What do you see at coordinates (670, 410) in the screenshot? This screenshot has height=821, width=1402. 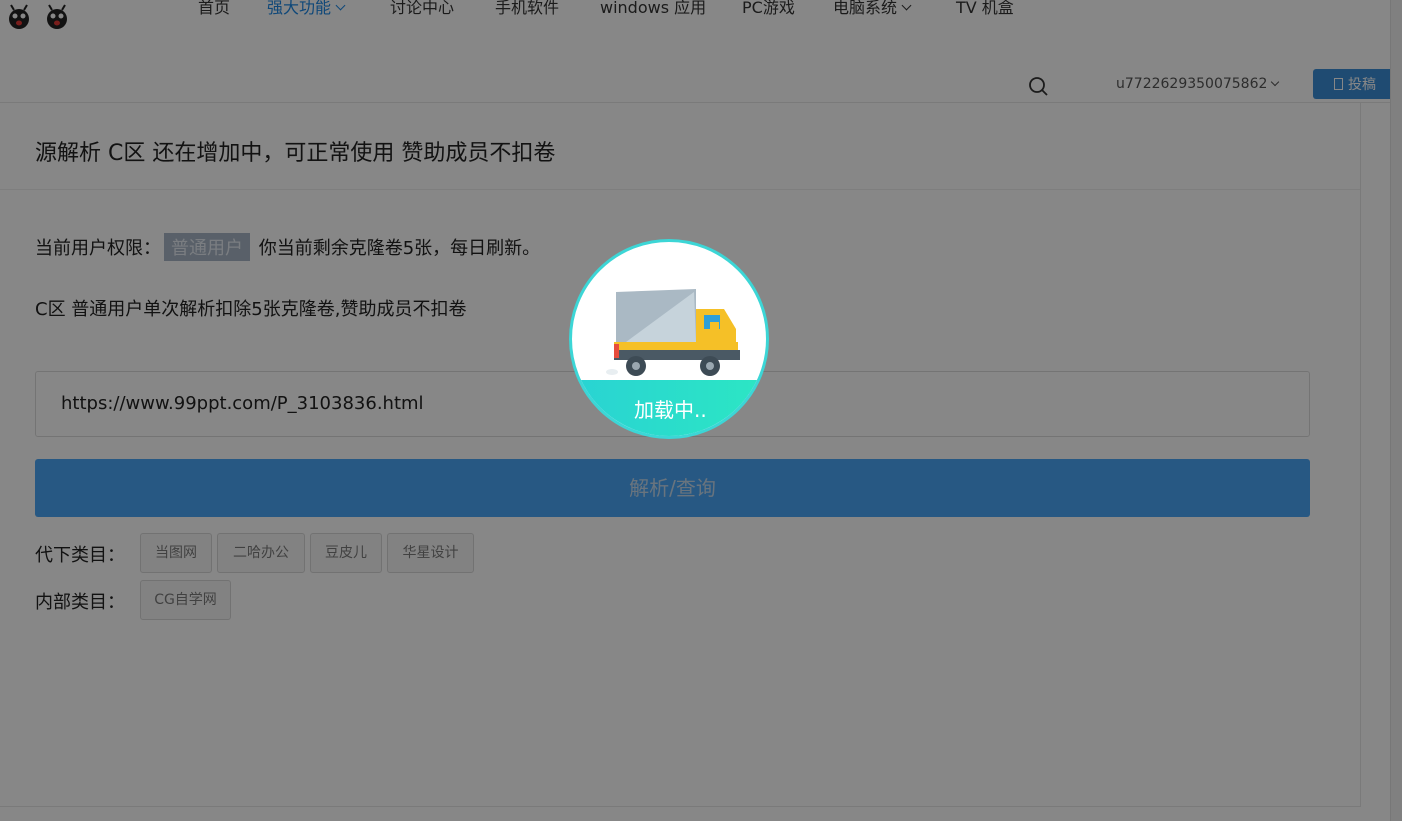 I see `loading-text: 加载中..` at bounding box center [670, 410].